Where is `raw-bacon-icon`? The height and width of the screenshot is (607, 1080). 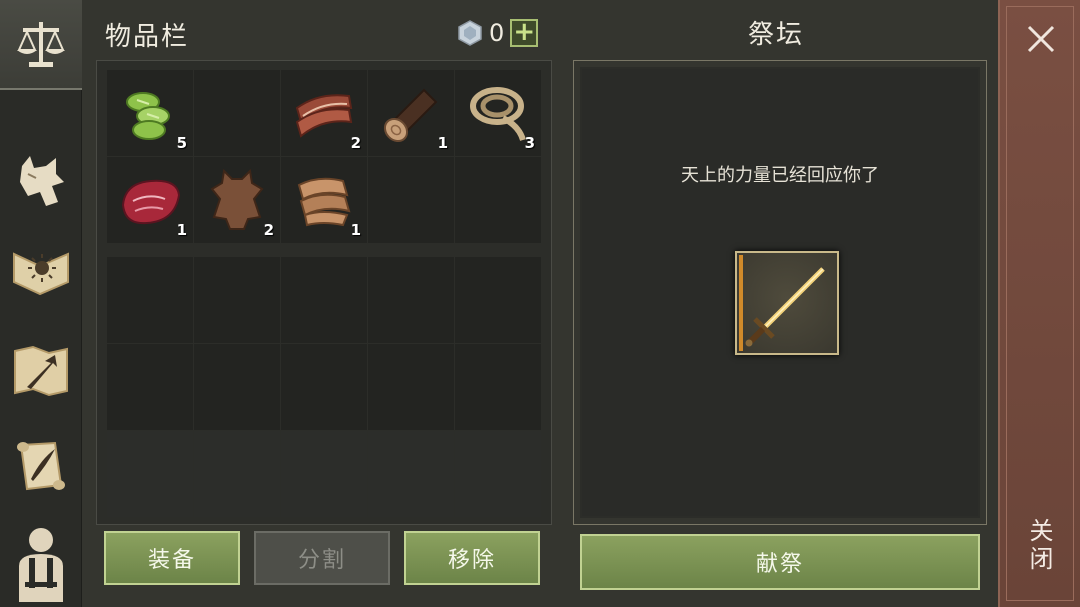 raw-bacon-icon is located at coordinates (324, 116).